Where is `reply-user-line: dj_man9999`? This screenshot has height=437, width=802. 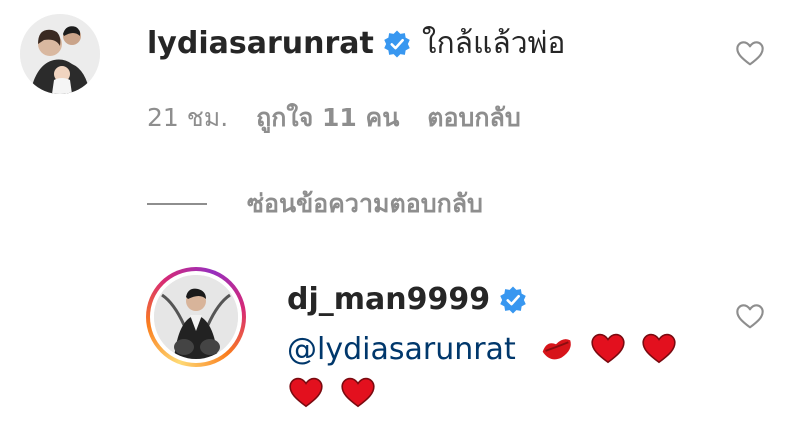 reply-user-line: dj_man9999 is located at coordinates (412, 299).